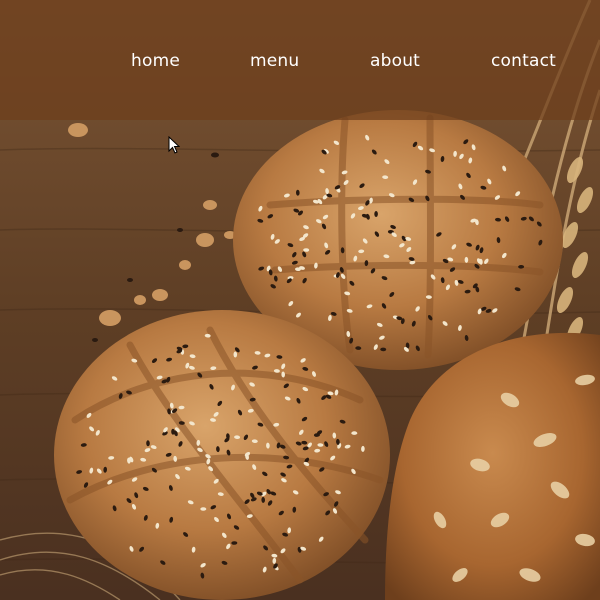 The height and width of the screenshot is (600, 600). What do you see at coordinates (174, 145) in the screenshot?
I see `mouse-pointer-icon` at bounding box center [174, 145].